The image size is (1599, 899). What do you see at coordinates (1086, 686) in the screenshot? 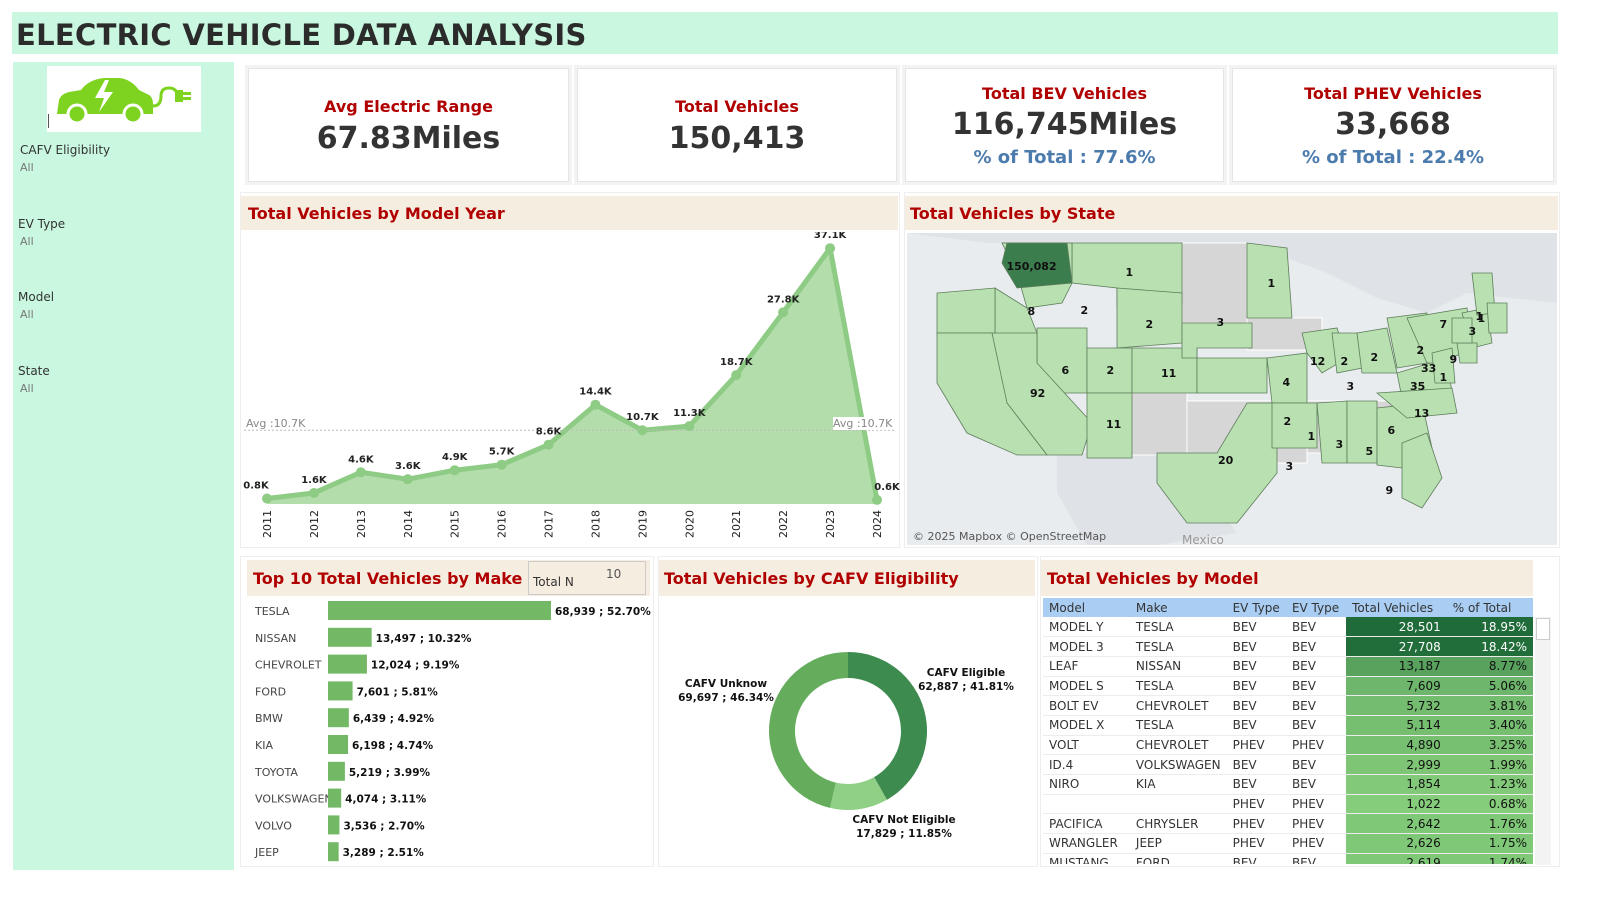
I see `table-cell: MODEL S` at bounding box center [1086, 686].